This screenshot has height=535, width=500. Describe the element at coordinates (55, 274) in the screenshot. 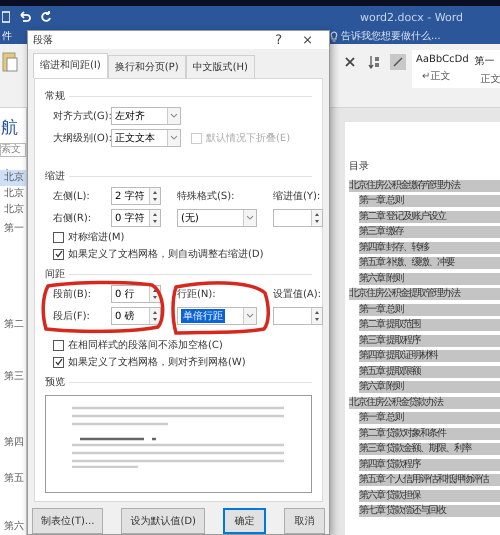

I see `section-heading: 间距` at that location.